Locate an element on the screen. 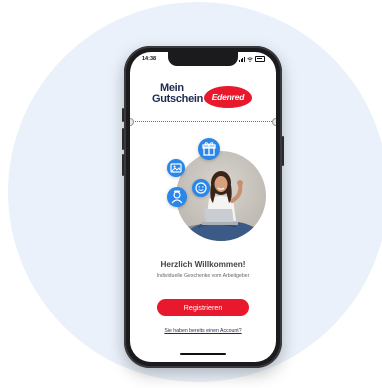 The image size is (382, 388). status-indicators is located at coordinates (251, 59).